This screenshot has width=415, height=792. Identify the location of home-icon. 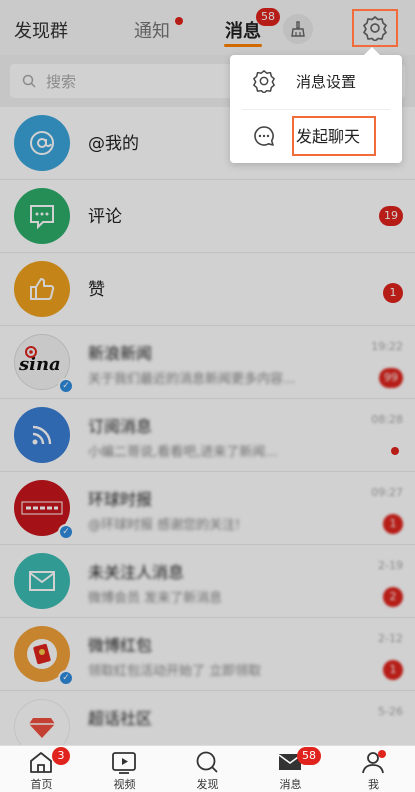
(41, 762).